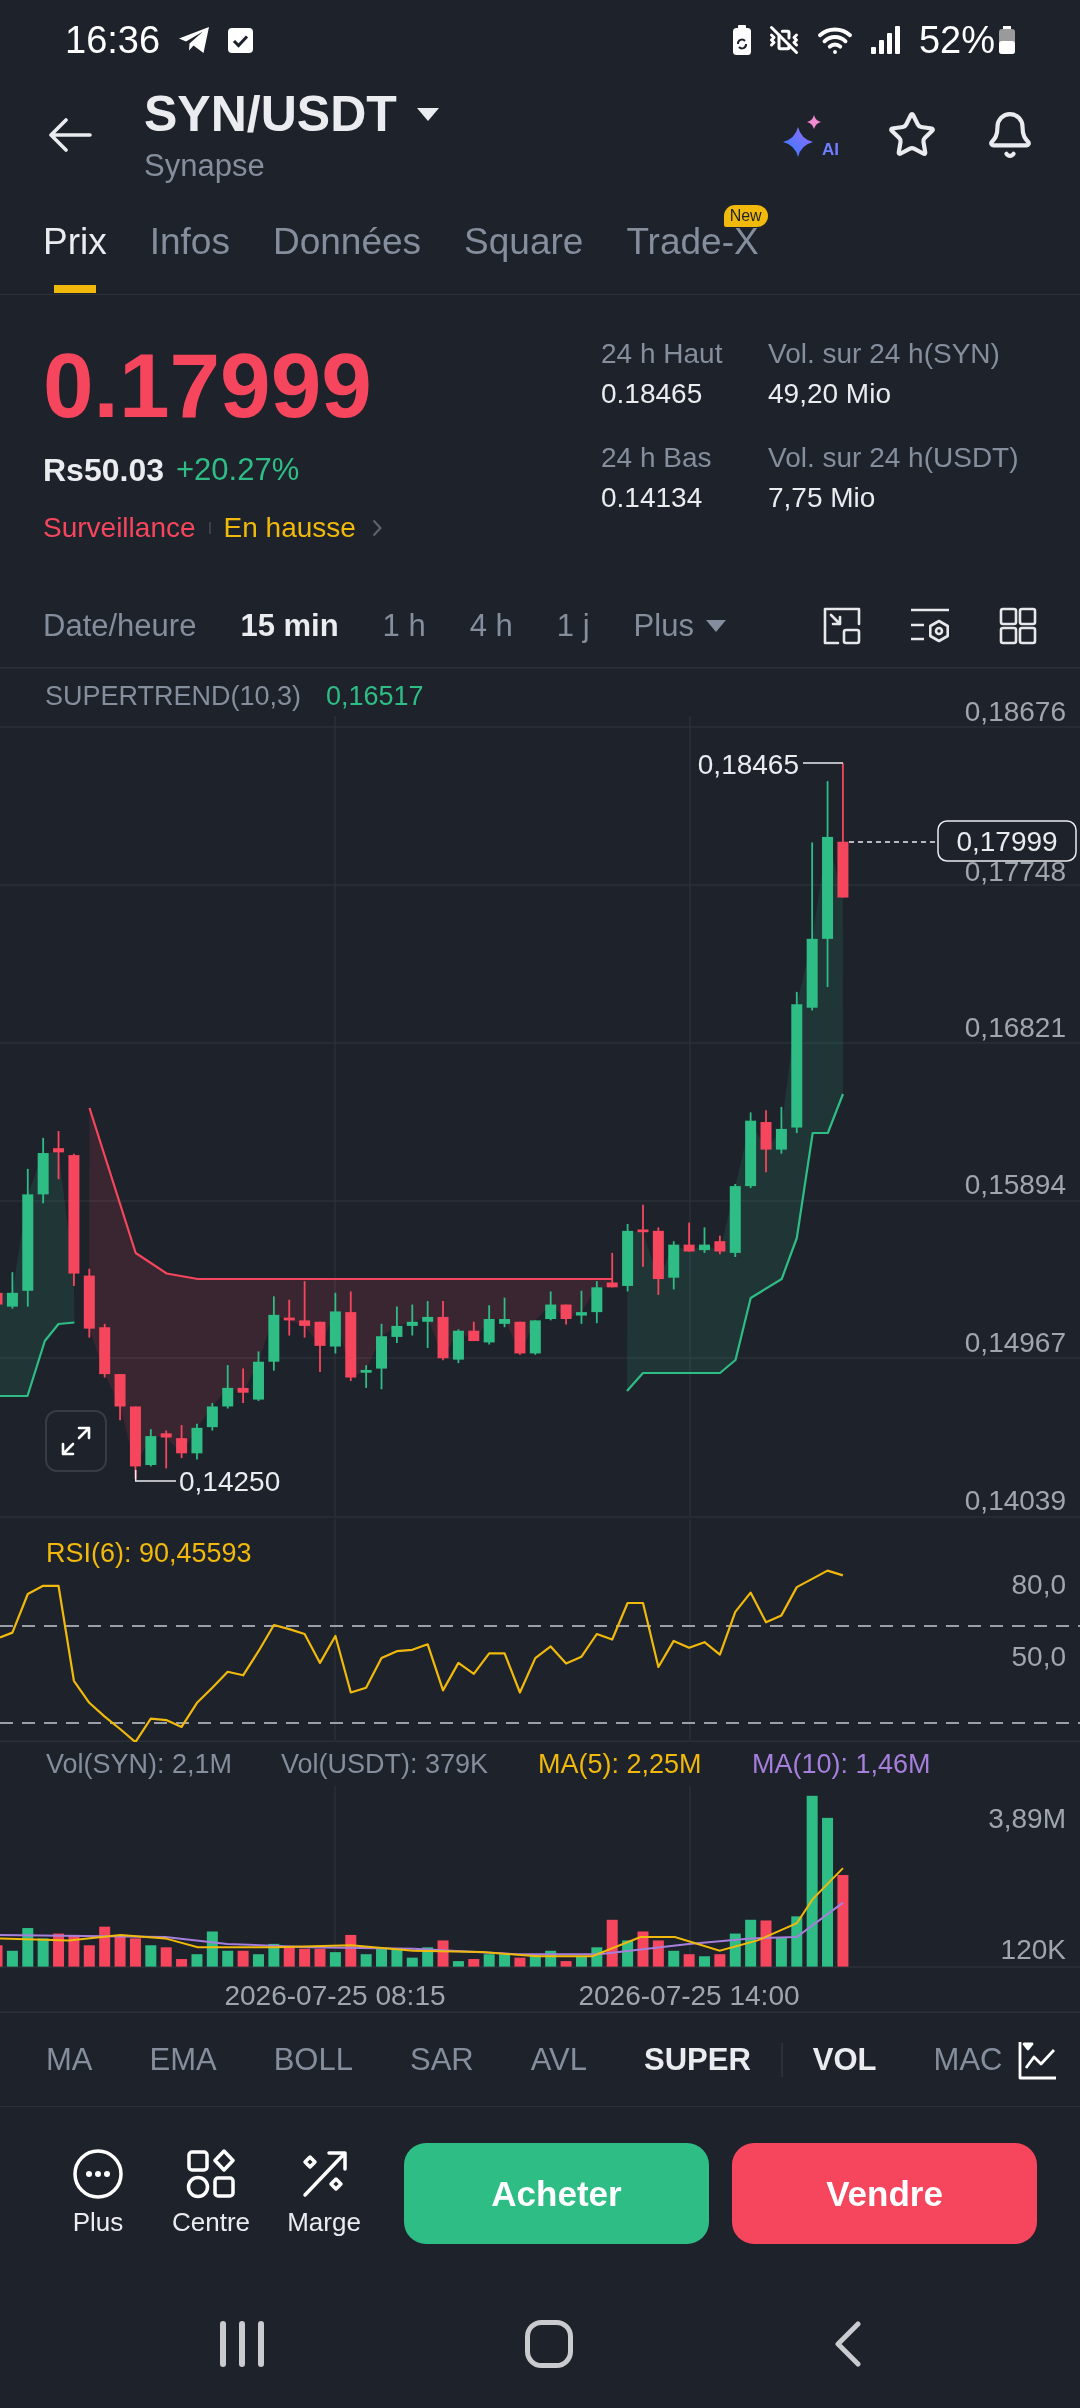 This screenshot has width=1080, height=2408. I want to click on status-time: 16:36, so click(113, 40).